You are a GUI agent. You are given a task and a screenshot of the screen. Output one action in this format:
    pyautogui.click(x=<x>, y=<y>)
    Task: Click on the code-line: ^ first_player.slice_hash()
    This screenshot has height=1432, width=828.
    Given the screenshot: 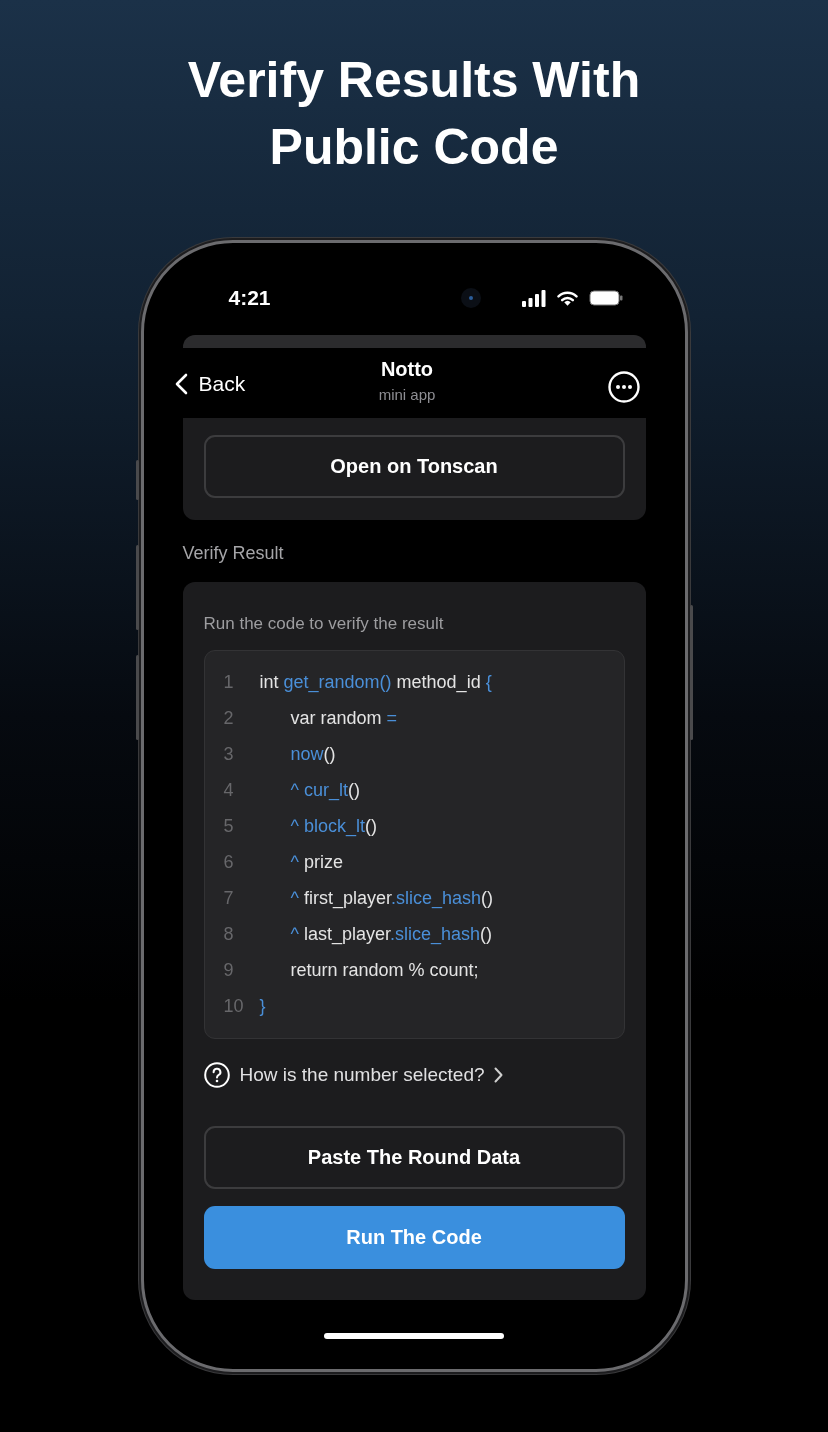 What is the action you would take?
    pyautogui.click(x=392, y=898)
    